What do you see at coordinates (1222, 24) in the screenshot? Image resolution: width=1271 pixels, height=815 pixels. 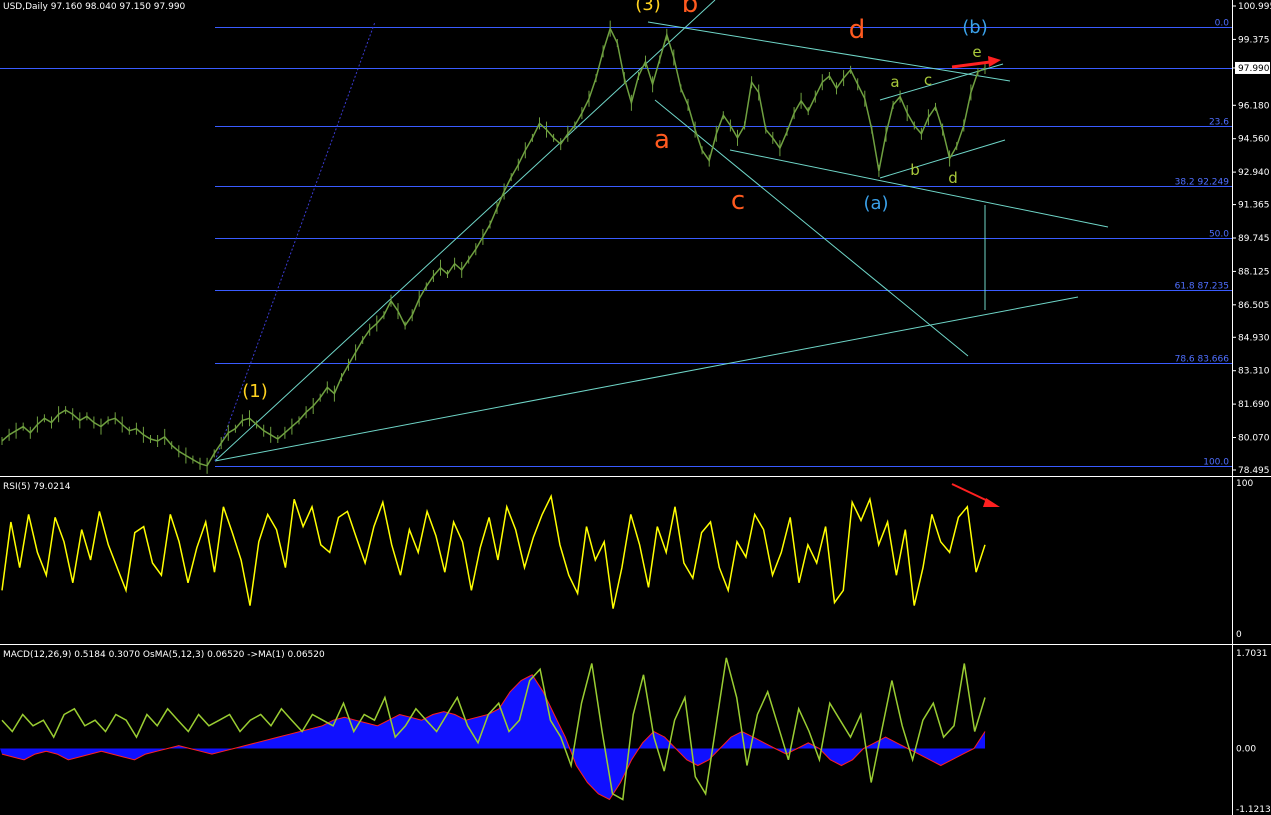 I see `fib-level-label: 0.0` at bounding box center [1222, 24].